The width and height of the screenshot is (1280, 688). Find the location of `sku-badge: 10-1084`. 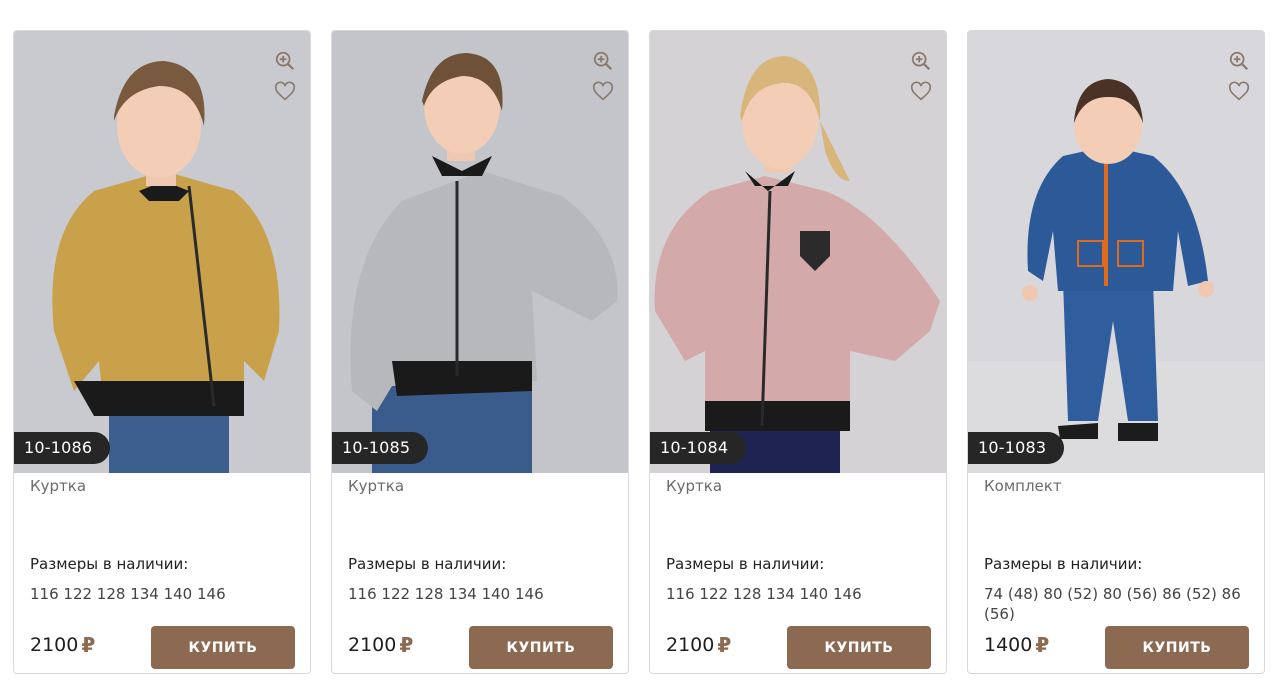

sku-badge: 10-1084 is located at coordinates (698, 448).